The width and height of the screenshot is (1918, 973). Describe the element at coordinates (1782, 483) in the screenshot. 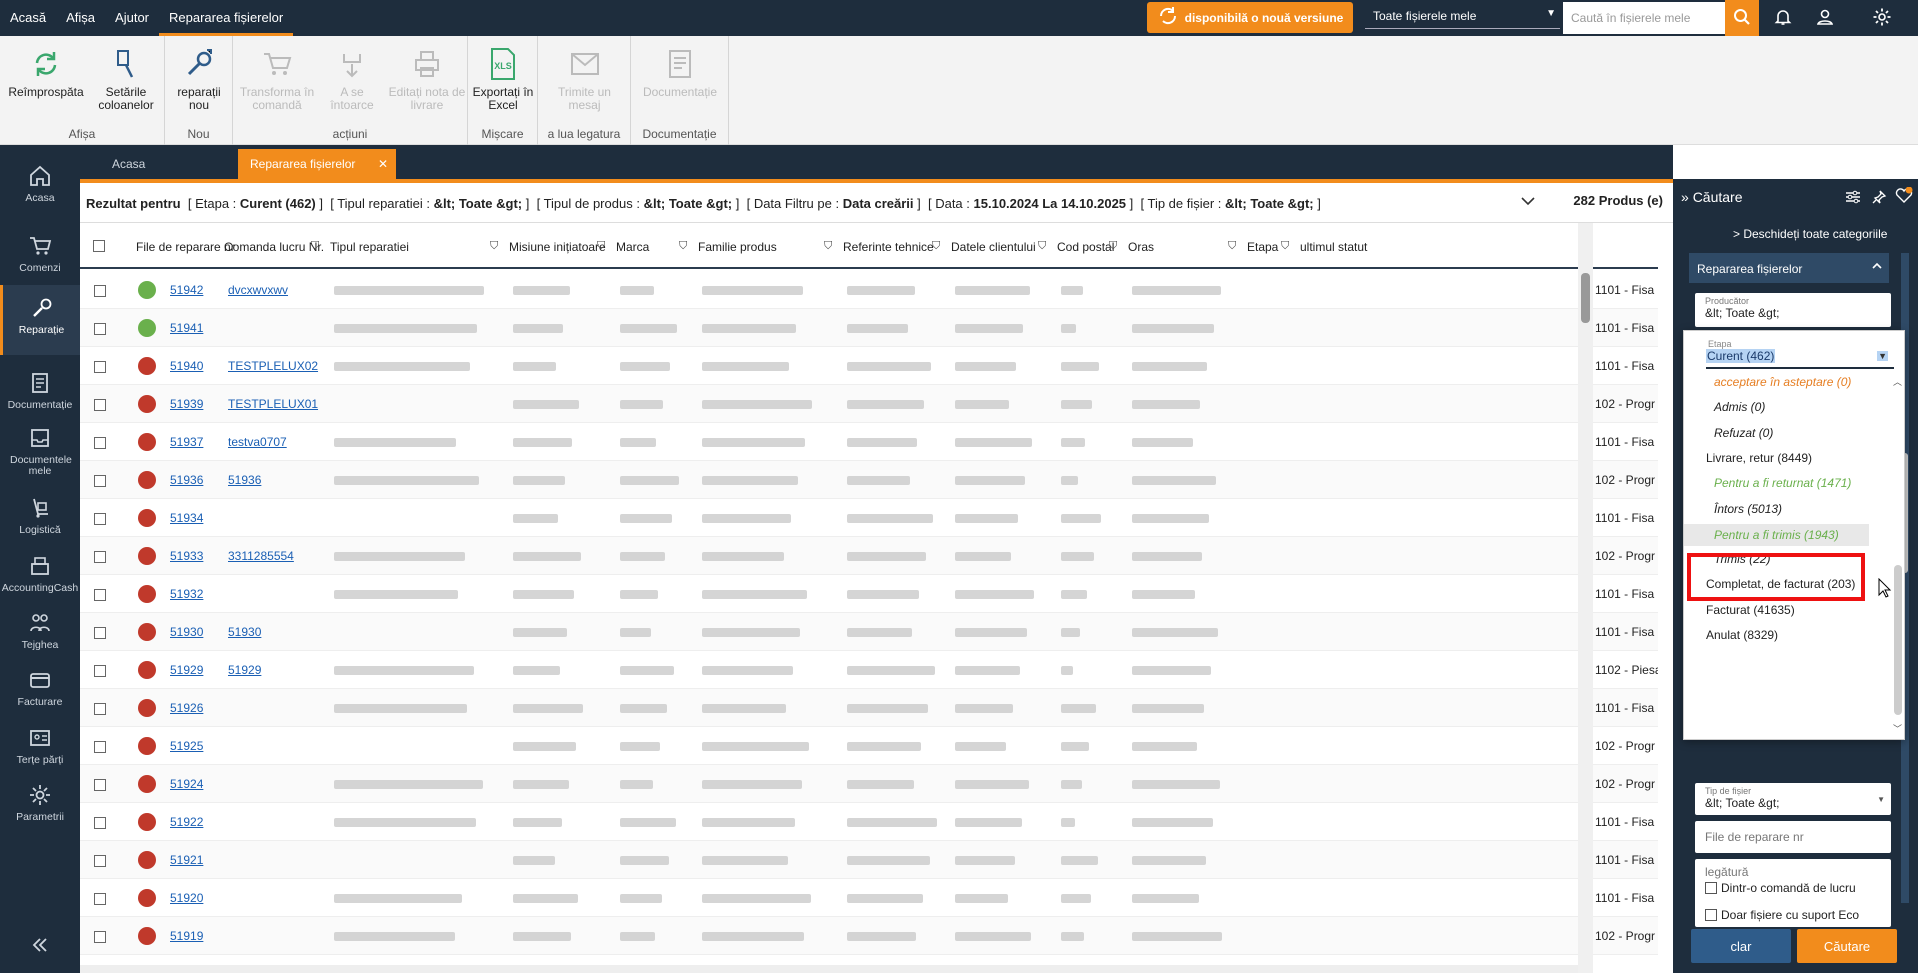

I see `stage-option: Pentru a fi returnat (1471)` at that location.